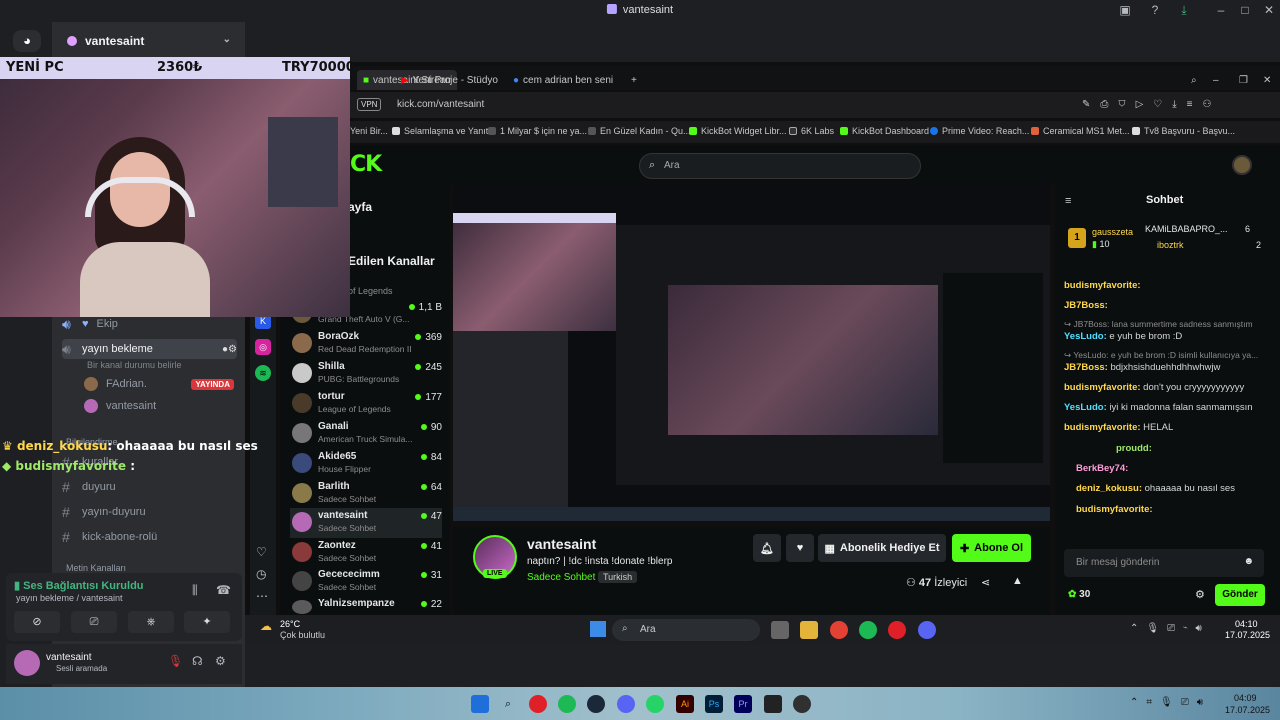 The height and width of the screenshot is (720, 1280). What do you see at coordinates (366, 464) in the screenshot?
I see `followed-stream: Akide65 House Flipper 84` at bounding box center [366, 464].